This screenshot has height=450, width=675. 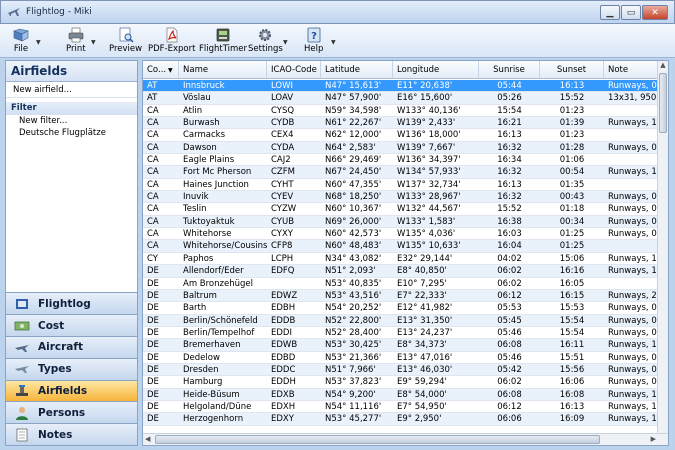 What do you see at coordinates (71, 412) in the screenshot?
I see `nav-persons: Persons` at bounding box center [71, 412].